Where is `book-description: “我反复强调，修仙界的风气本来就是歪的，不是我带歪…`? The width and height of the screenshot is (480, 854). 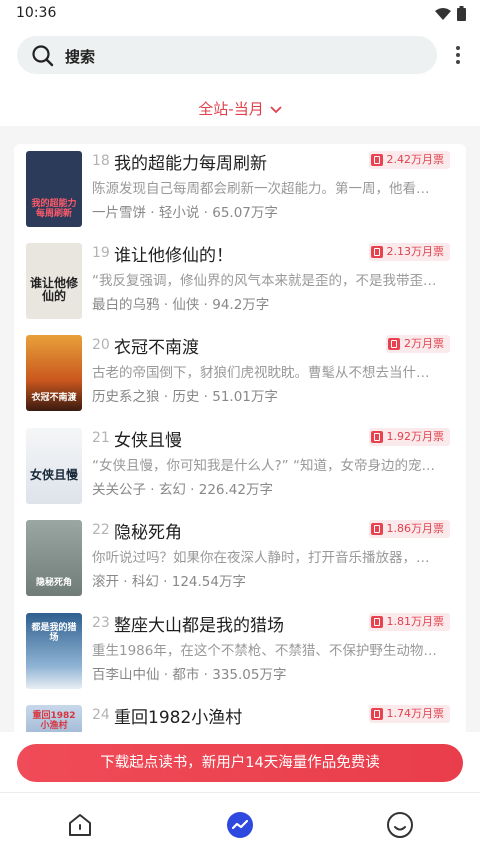 book-description: “我反复强调，修仙界的风气本来就是歪的，不是我带歪… is located at coordinates (264, 281).